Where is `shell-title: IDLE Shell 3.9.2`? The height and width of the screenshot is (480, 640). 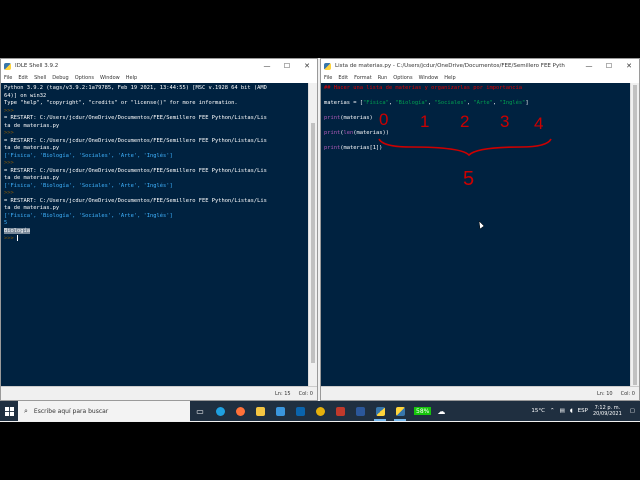 shell-title: IDLE Shell 3.9.2 is located at coordinates (37, 66).